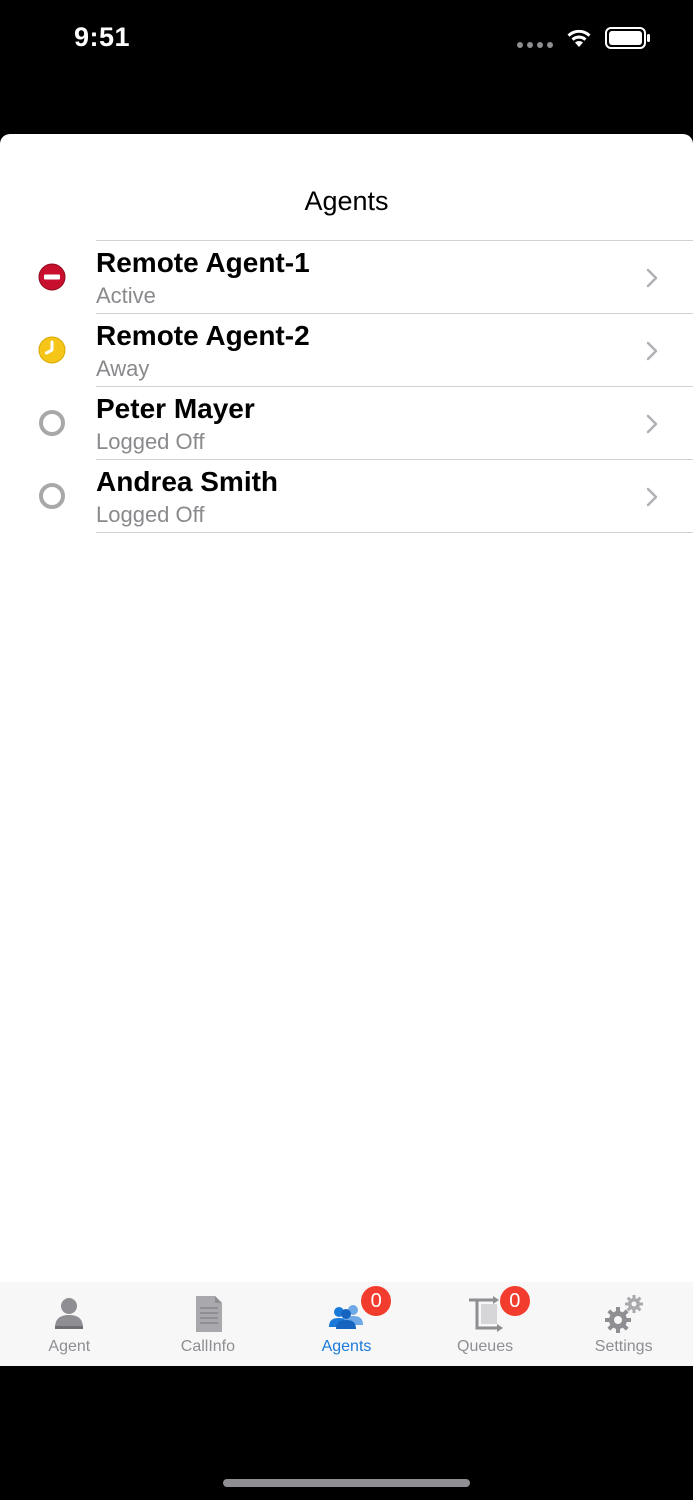 The height and width of the screenshot is (1500, 693). What do you see at coordinates (579, 38) in the screenshot?
I see `wifi-icon` at bounding box center [579, 38].